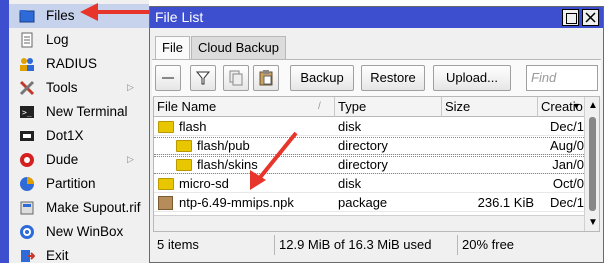 The height and width of the screenshot is (268, 604). I want to click on terminal-icon: >_, so click(27, 112).